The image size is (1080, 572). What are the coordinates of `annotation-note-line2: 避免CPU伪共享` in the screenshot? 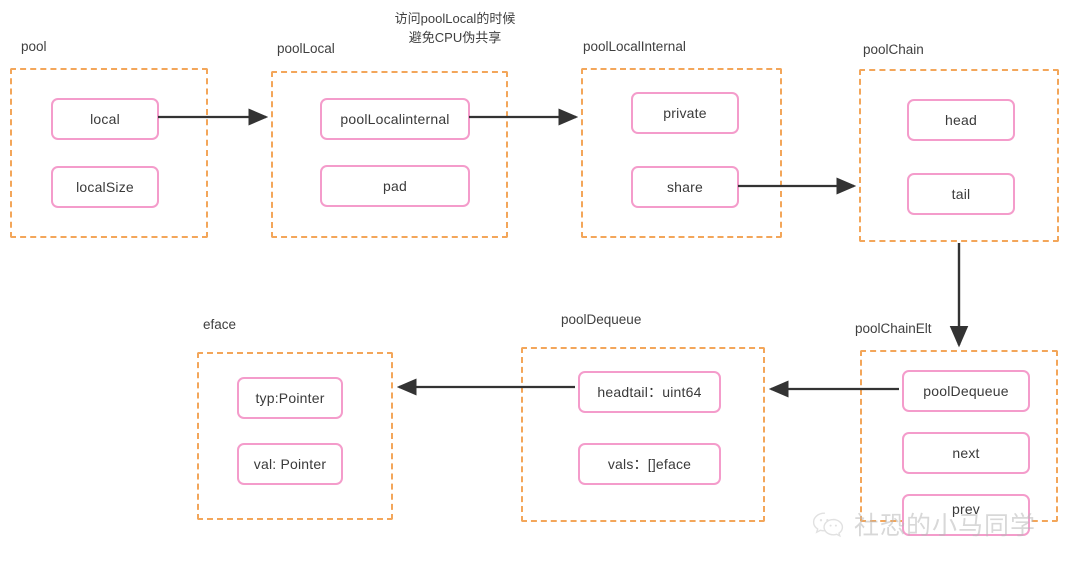 It's located at (455, 37).